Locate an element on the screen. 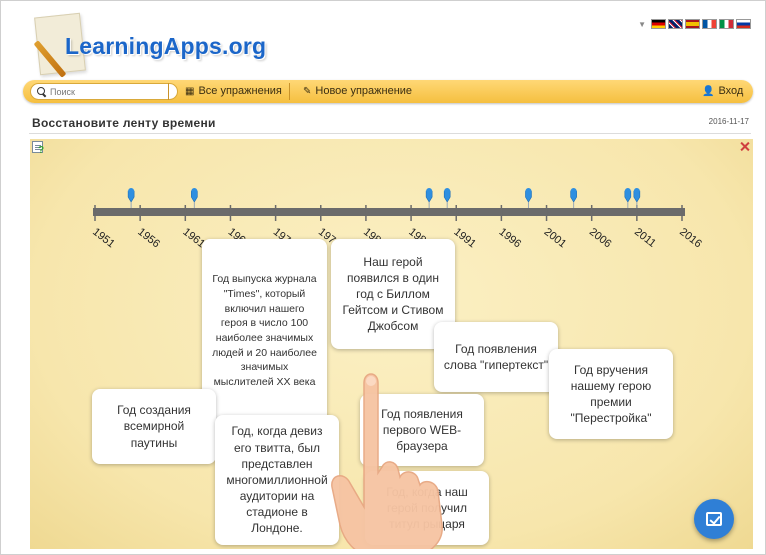 The image size is (766, 555). flag-es-icon is located at coordinates (692, 24).